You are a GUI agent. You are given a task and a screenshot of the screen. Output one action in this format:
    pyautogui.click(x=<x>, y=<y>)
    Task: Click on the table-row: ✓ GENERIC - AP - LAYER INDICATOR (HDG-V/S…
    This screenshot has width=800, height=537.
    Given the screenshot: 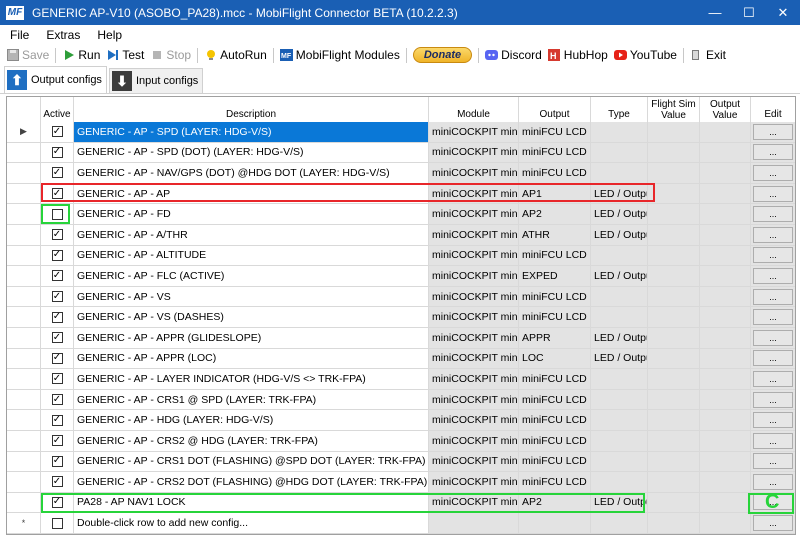 What is the action you would take?
    pyautogui.click(x=401, y=379)
    